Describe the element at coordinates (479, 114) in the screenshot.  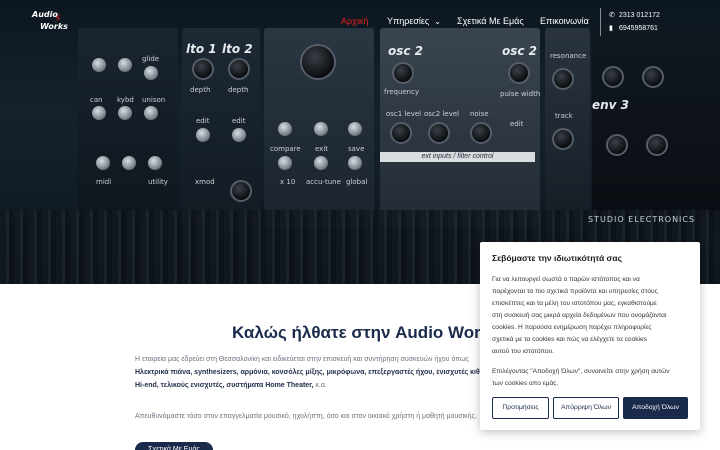
I see `hero-label: noise` at that location.